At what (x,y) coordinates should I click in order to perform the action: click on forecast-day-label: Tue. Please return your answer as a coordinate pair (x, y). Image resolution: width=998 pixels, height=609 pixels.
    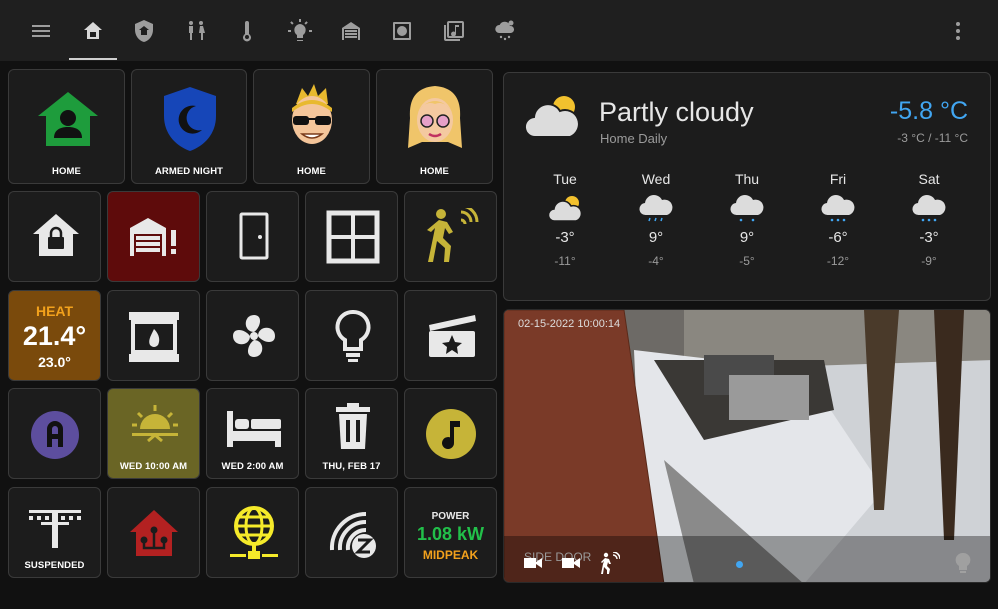
    Looking at the image, I should click on (565, 179).